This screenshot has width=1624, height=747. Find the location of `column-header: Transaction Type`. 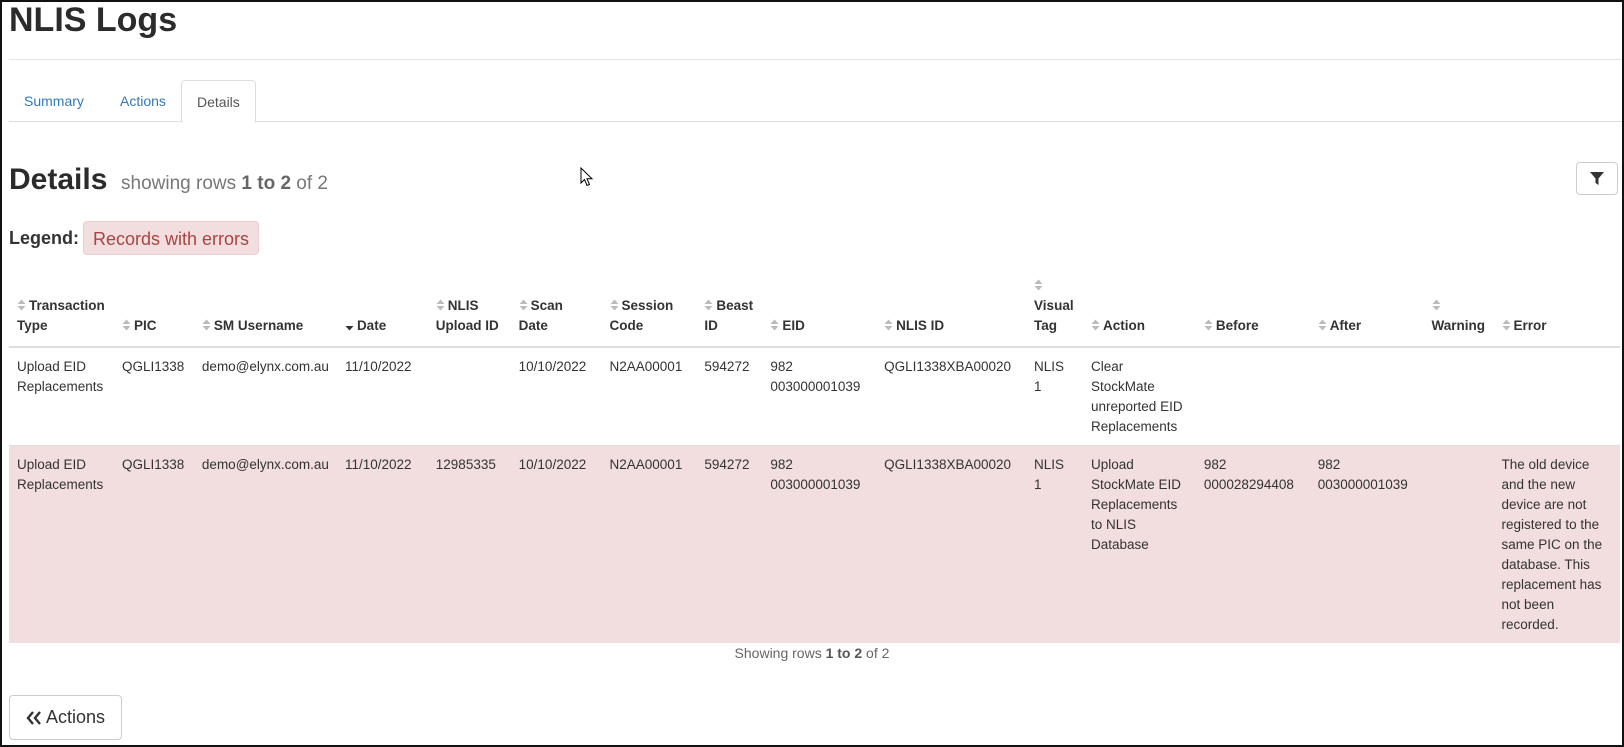

column-header: Transaction Type is located at coordinates (61, 309).